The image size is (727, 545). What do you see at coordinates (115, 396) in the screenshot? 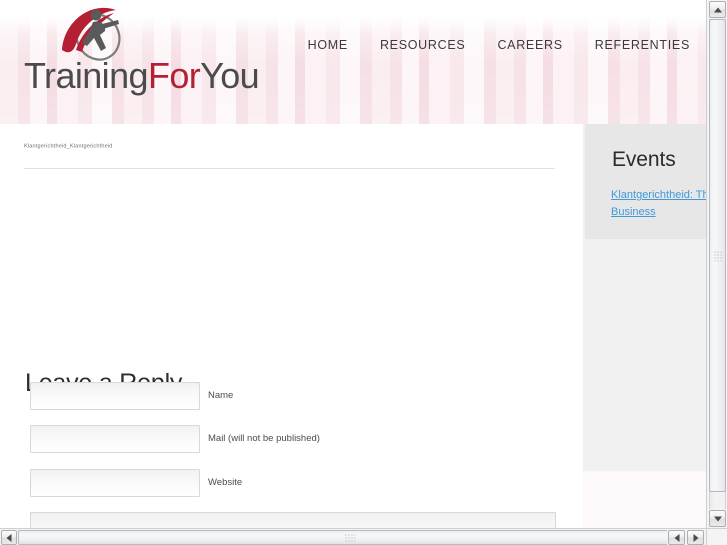
I see `name-input` at bounding box center [115, 396].